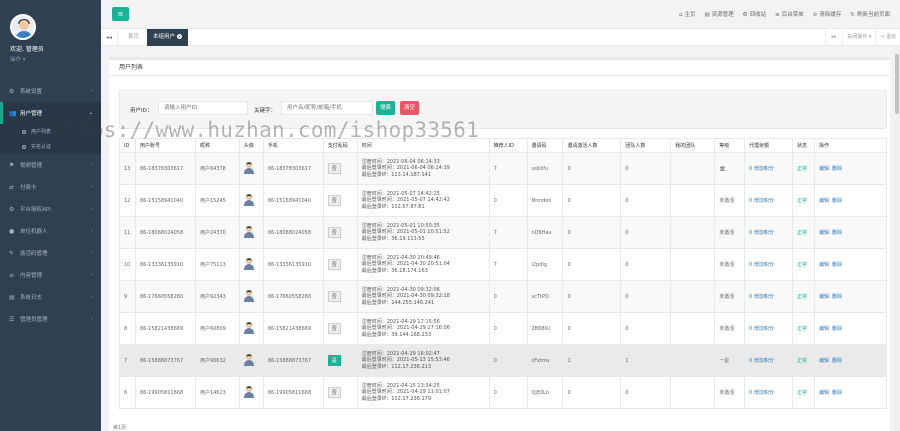 Image resolution: width=900 pixels, height=431 pixels. Describe the element at coordinates (50, 253) in the screenshot. I see `sidebar-item-6: ✎ 激活码管理 ‹` at that location.